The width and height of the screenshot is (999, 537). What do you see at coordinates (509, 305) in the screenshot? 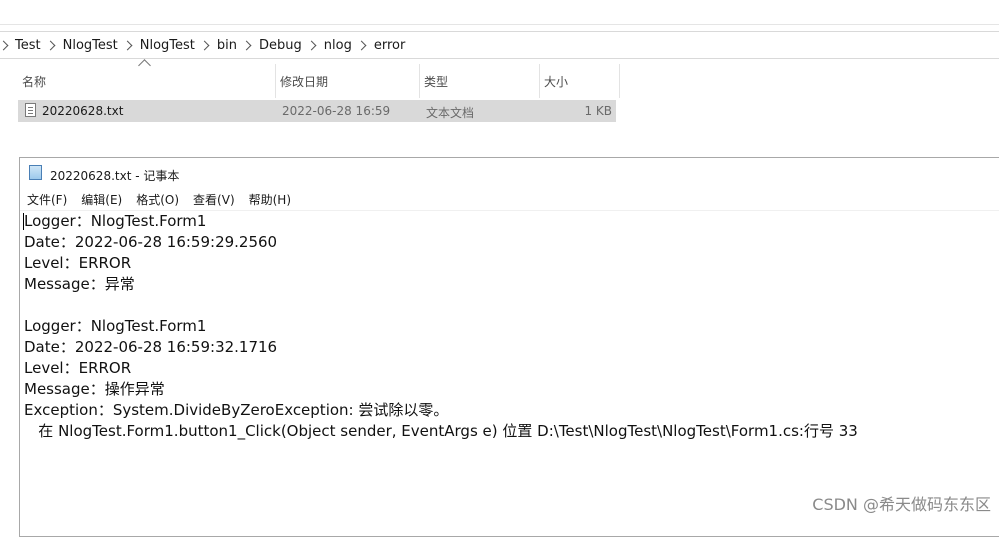
I see `text-line` at bounding box center [509, 305].